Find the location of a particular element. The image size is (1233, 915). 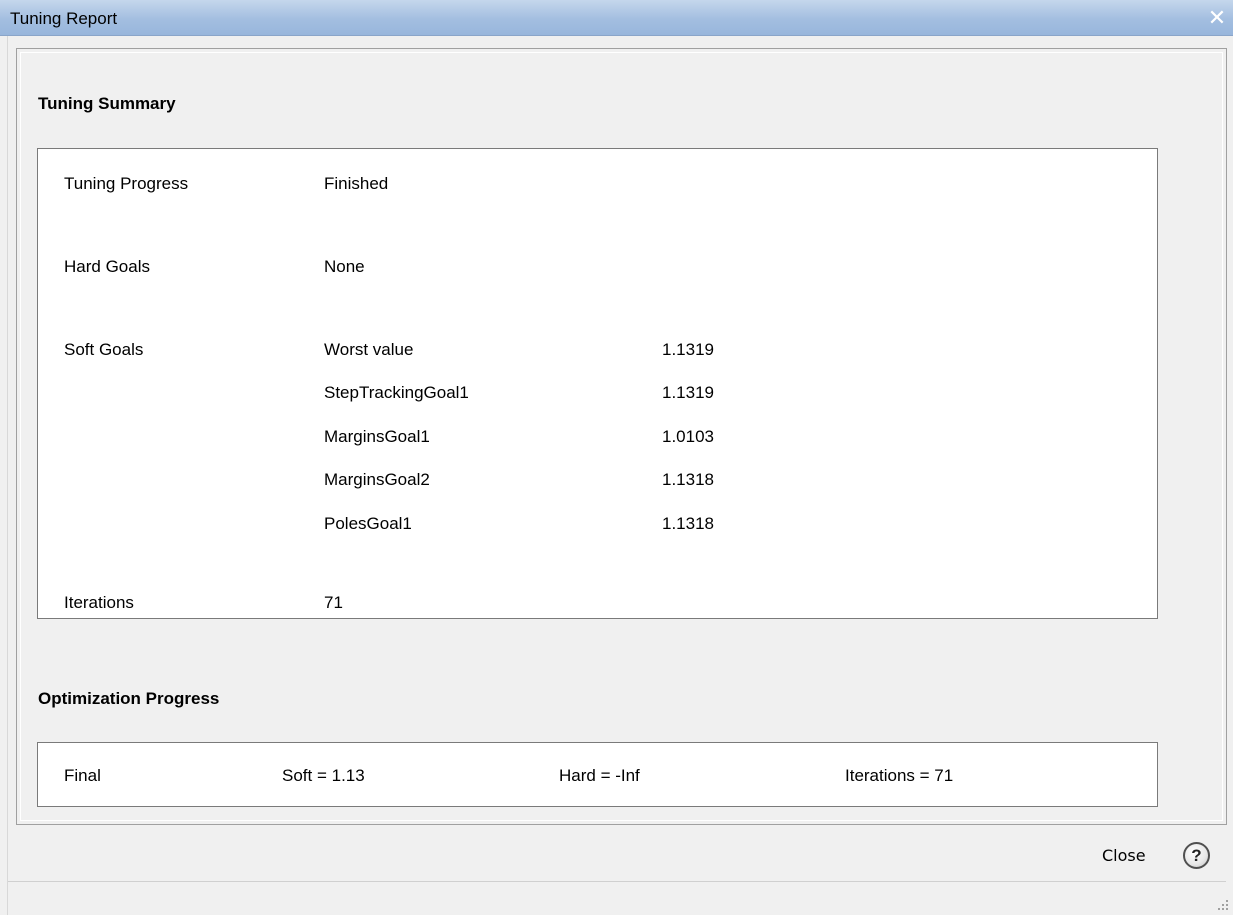

soft-goal-name: MarginsGoal2 is located at coordinates (377, 479).